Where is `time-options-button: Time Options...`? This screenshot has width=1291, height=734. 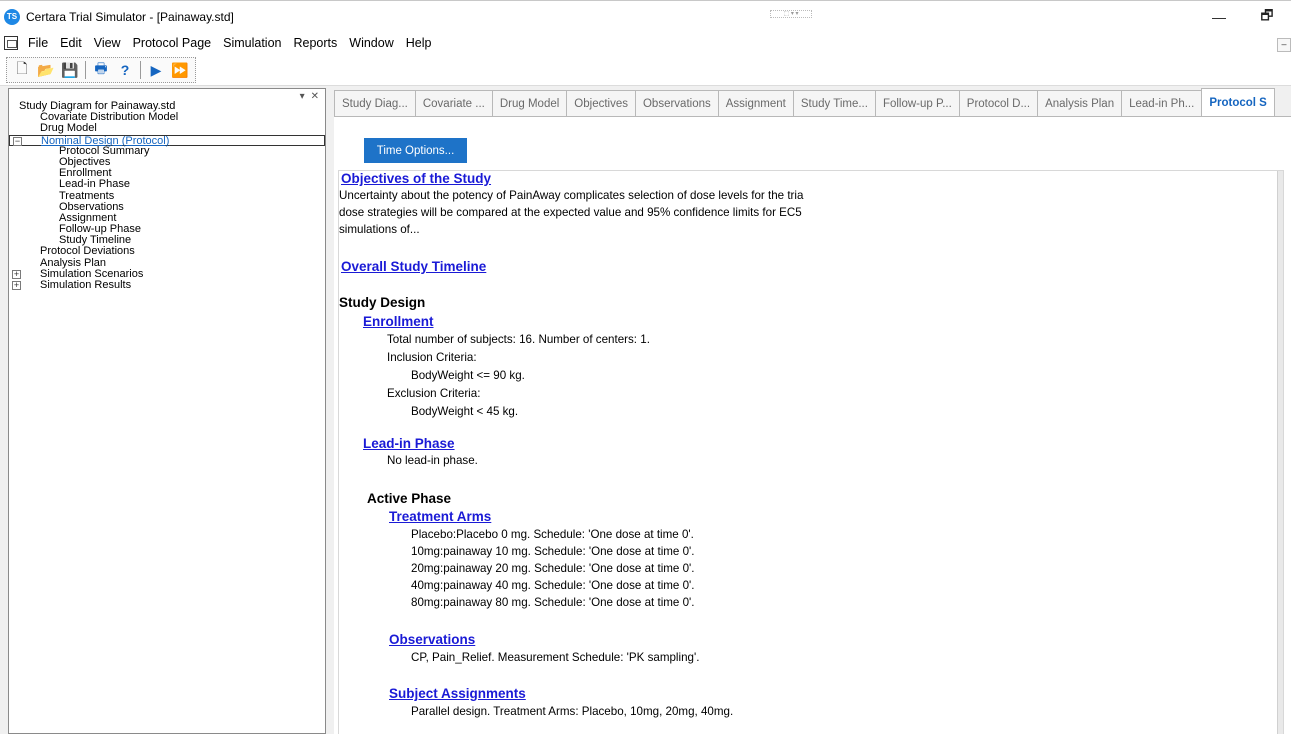 time-options-button: Time Options... is located at coordinates (415, 150).